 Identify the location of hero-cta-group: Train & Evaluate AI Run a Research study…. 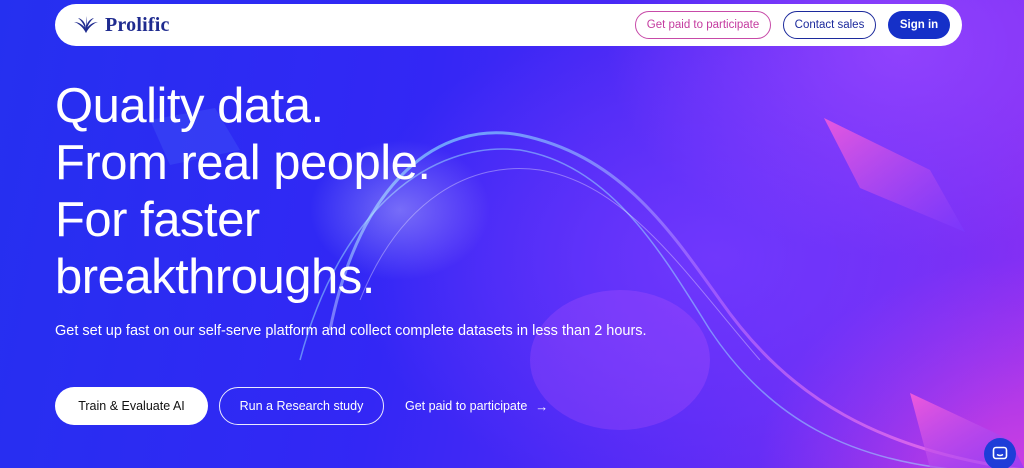
(306, 406).